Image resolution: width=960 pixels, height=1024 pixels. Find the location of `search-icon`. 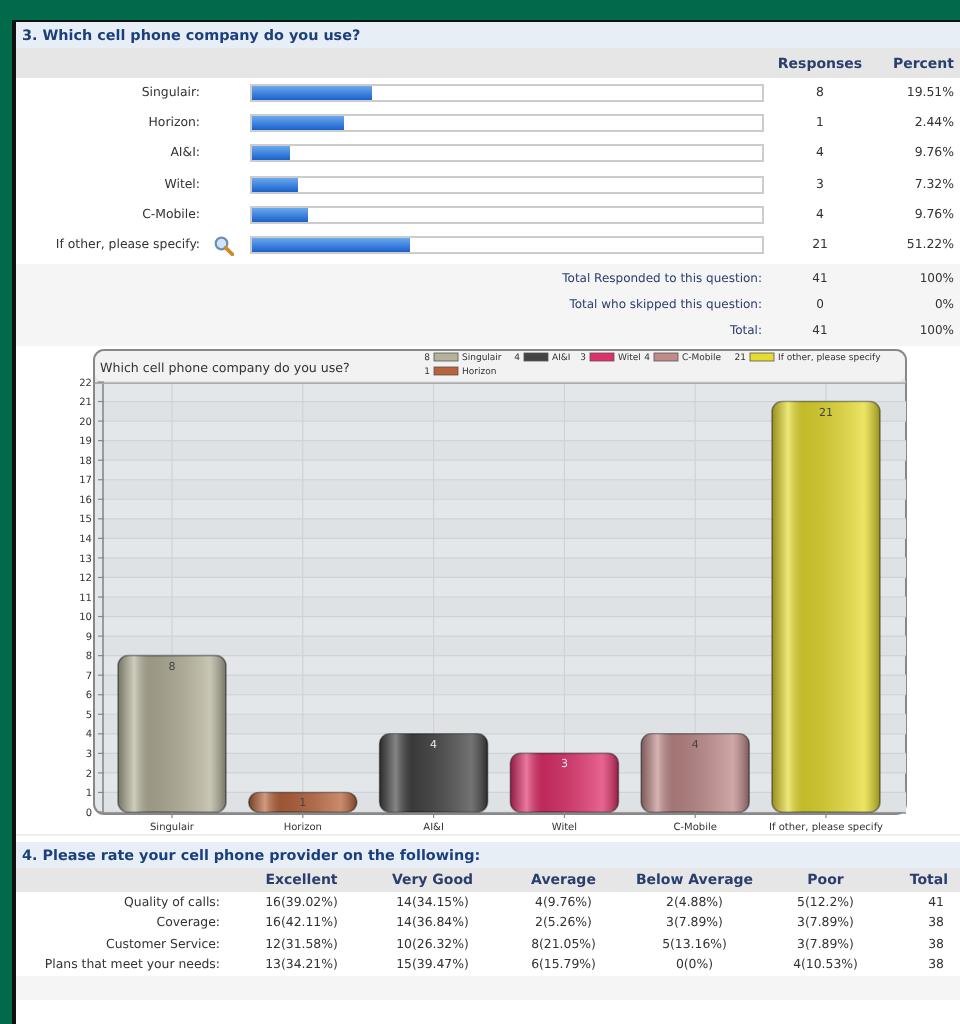

search-icon is located at coordinates (224, 245).